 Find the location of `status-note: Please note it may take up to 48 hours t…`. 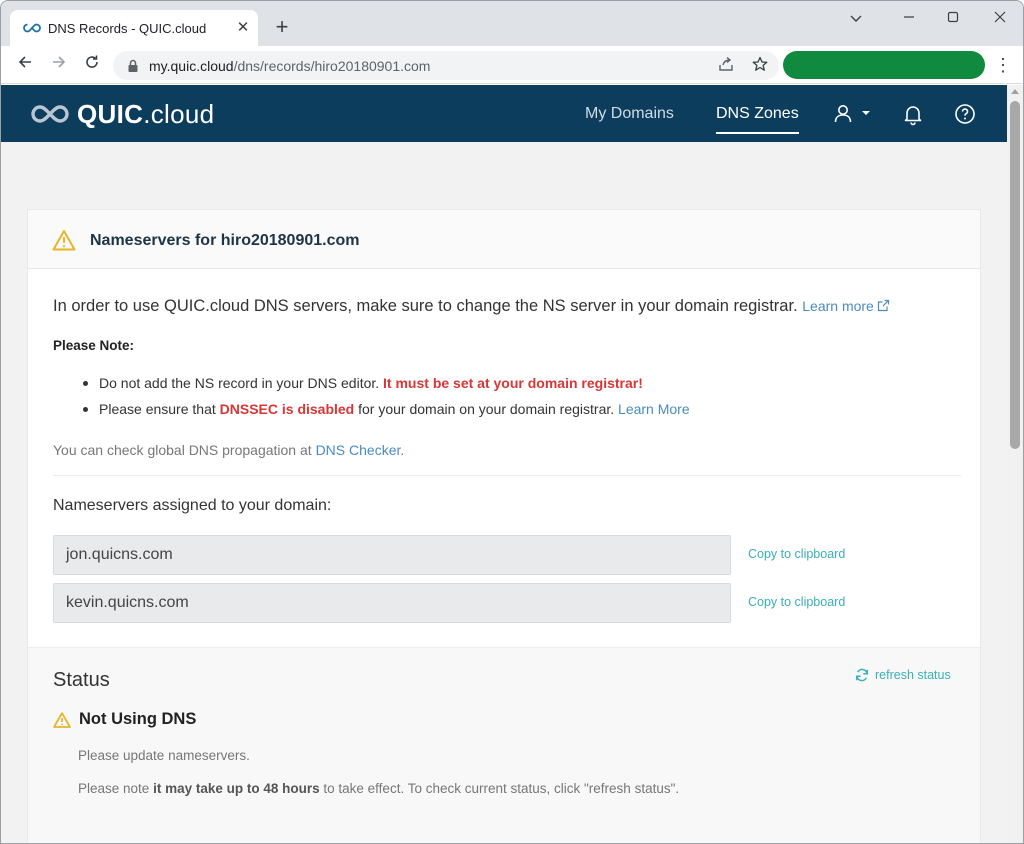

status-note: Please note it may take up to 48 hours t… is located at coordinates (379, 788).